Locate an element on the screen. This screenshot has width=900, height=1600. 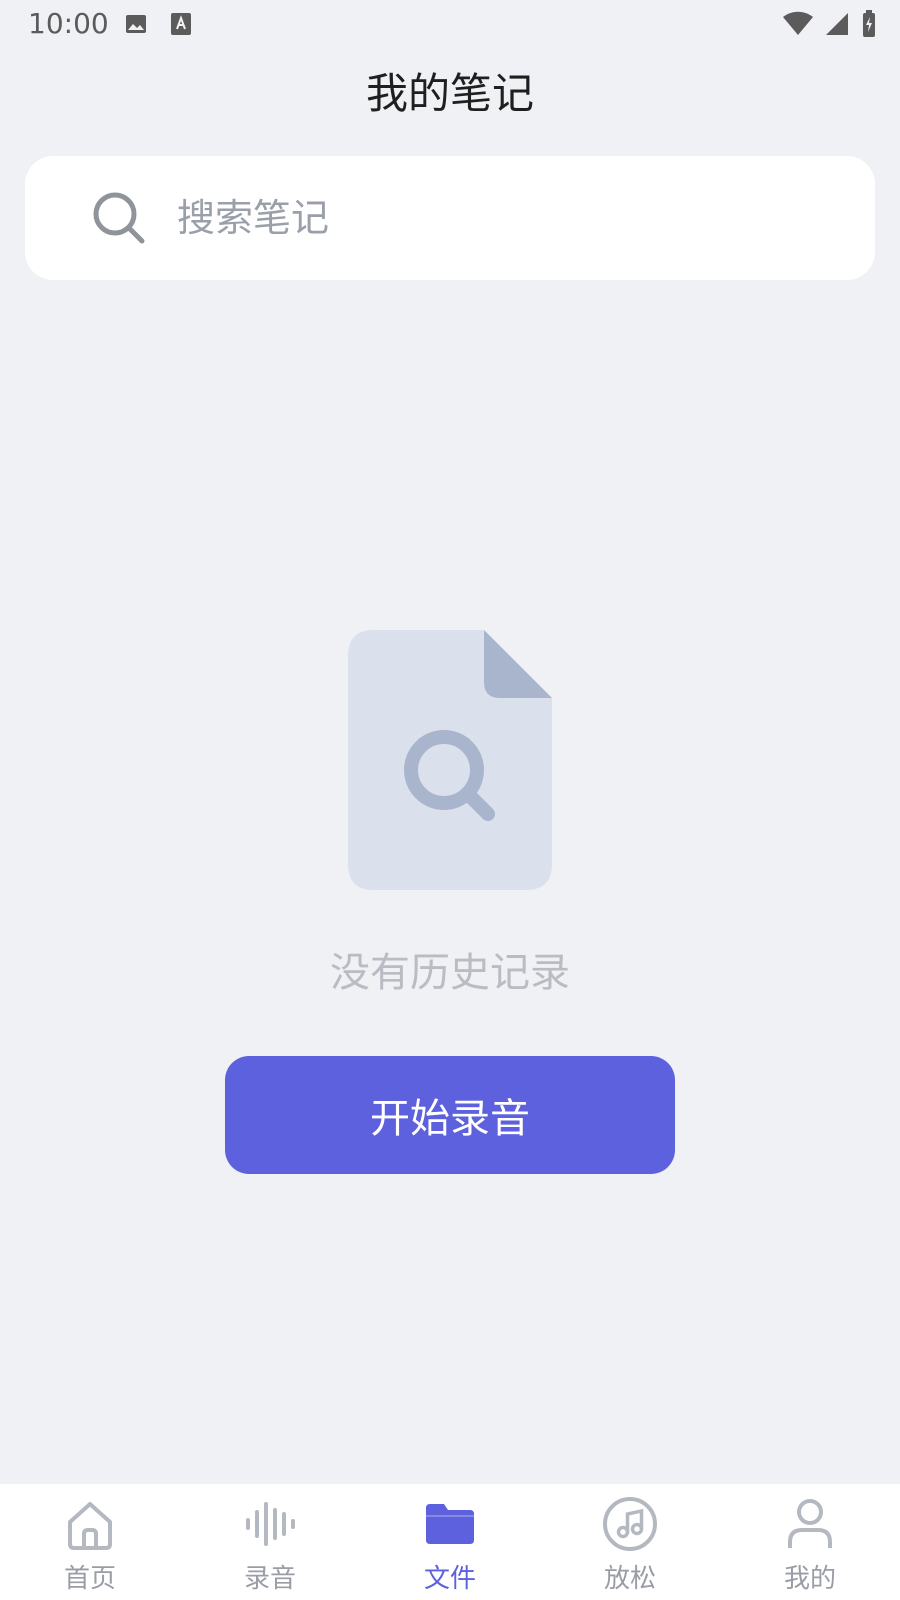
bottom-nav: 首页 录音 文件 放松 我的 is located at coordinates (450, 1542).